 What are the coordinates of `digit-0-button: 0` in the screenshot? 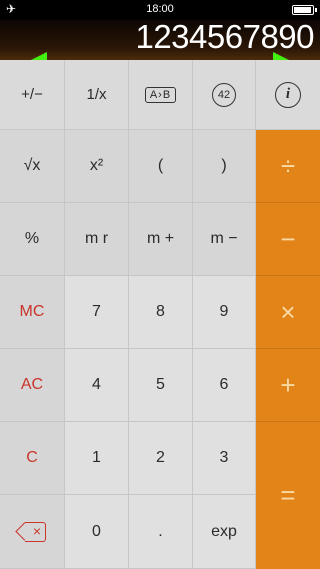 It's located at (97, 532).